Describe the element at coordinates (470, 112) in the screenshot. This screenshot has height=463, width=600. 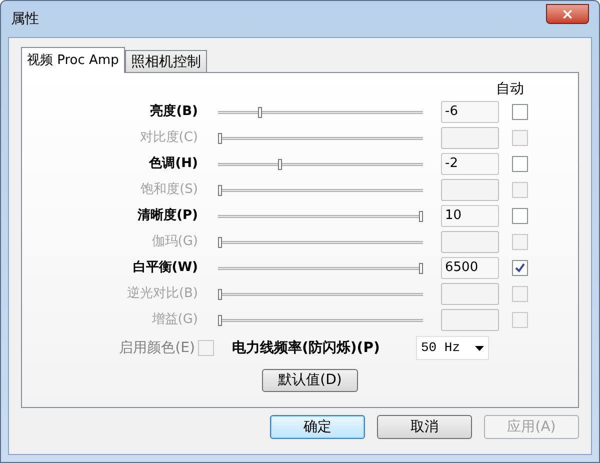
I see `value-field: -6` at that location.